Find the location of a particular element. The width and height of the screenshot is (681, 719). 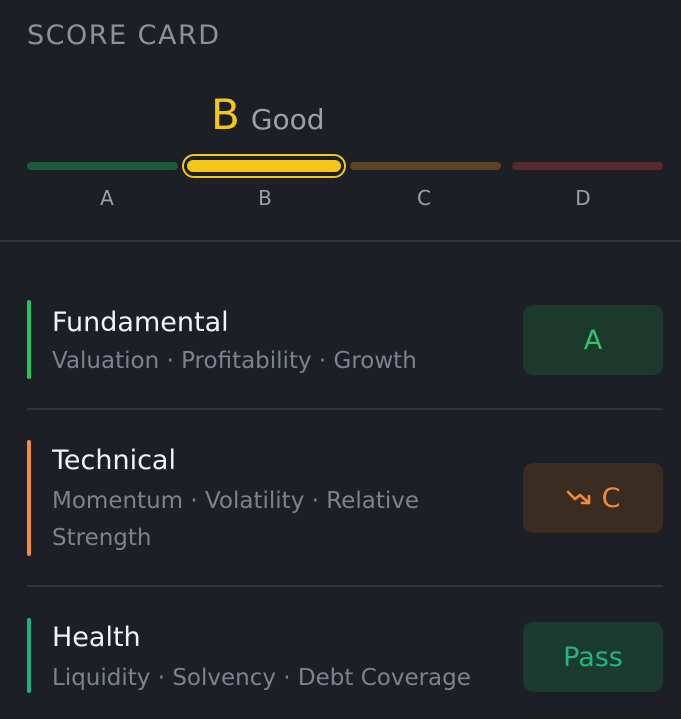

grade-scale is located at coordinates (345, 166).